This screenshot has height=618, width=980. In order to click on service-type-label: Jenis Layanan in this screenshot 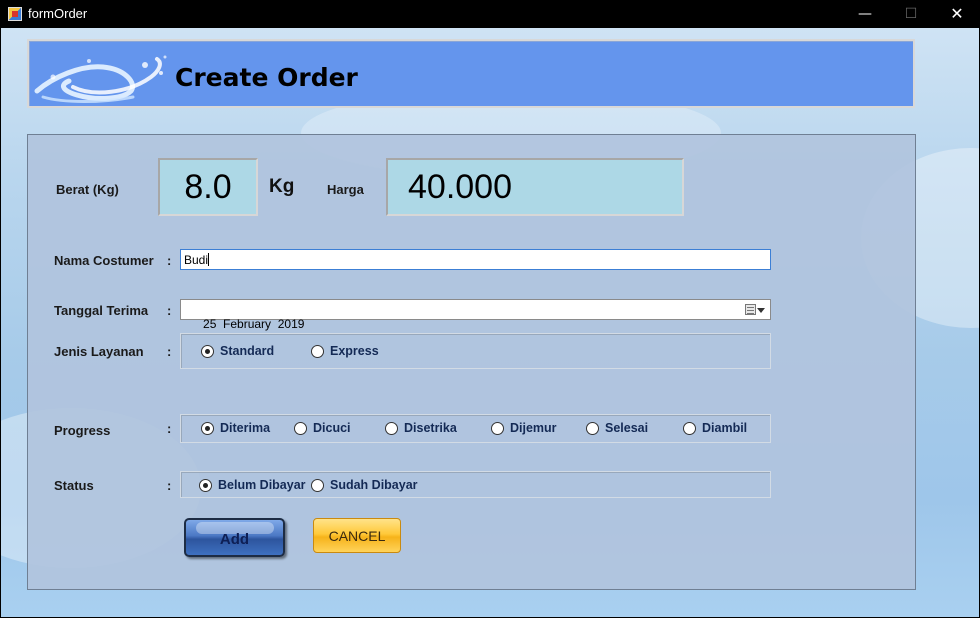, I will do `click(99, 351)`.